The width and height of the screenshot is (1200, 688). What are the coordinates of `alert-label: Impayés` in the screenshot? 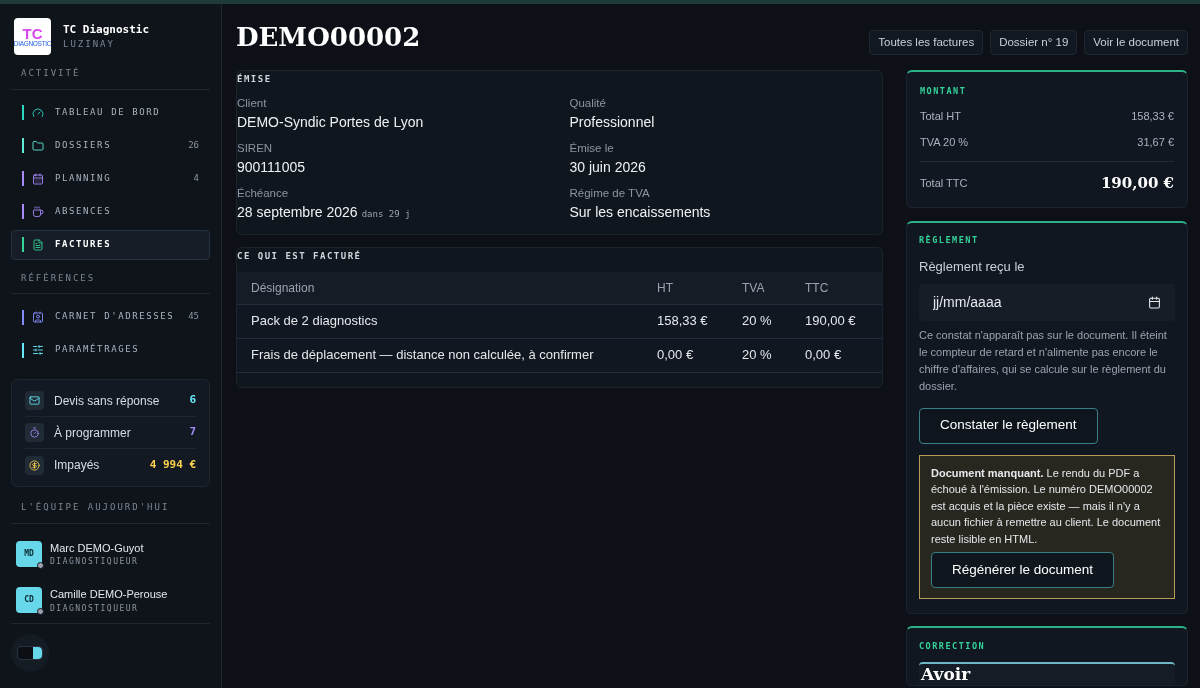 It's located at (77, 465).